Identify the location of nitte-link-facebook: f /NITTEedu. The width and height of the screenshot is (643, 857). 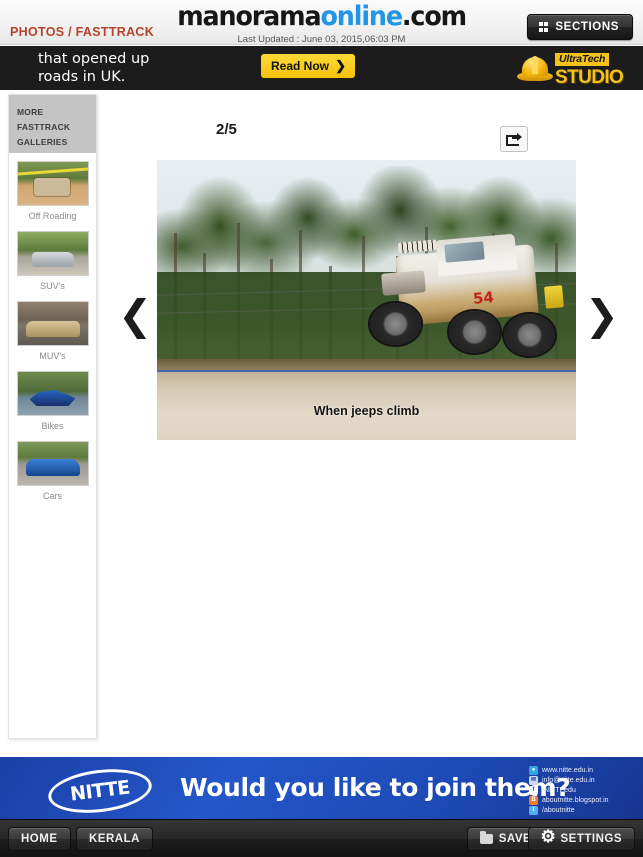
(583, 790).